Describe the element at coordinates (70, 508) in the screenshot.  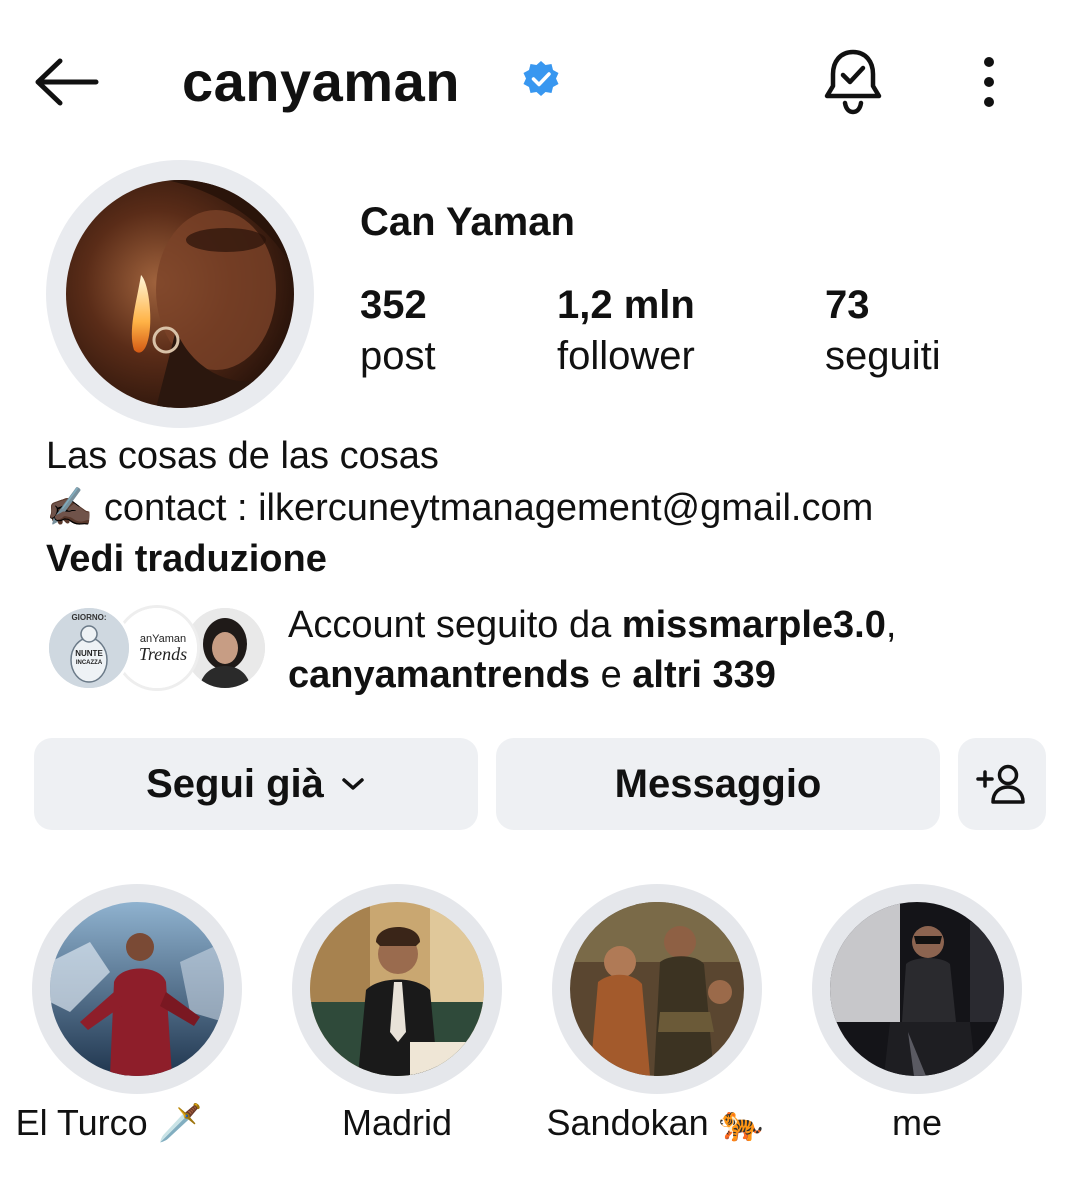
I see `writing-hand-emoji: ✍🏿` at that location.